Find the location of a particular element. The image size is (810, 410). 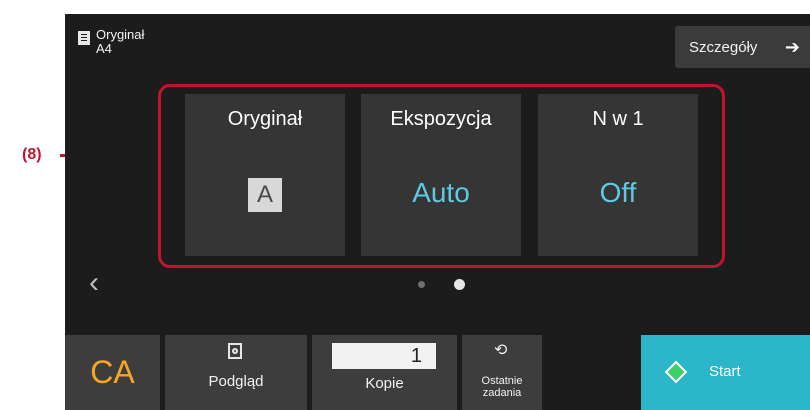

tile-title: Oryginał is located at coordinates (265, 119).